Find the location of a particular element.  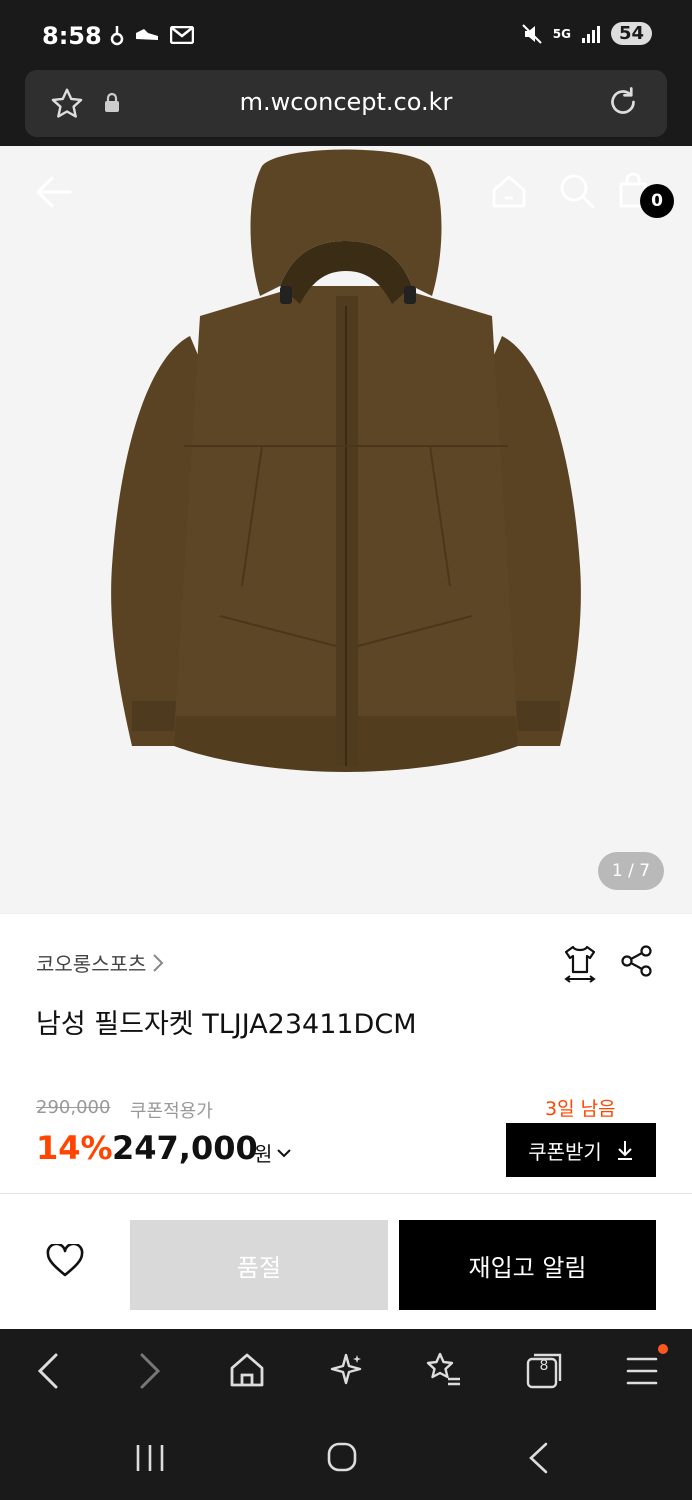

coupon-price-label: 쿠폰적용가 is located at coordinates (171, 1111).